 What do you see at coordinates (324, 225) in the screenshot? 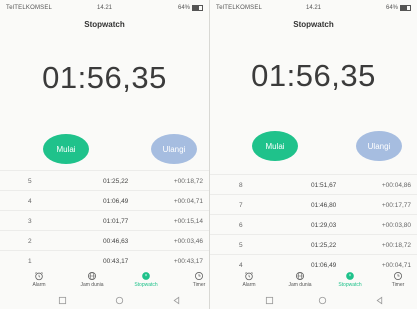
I see `lap-total-time: 01:29,03` at bounding box center [324, 225].